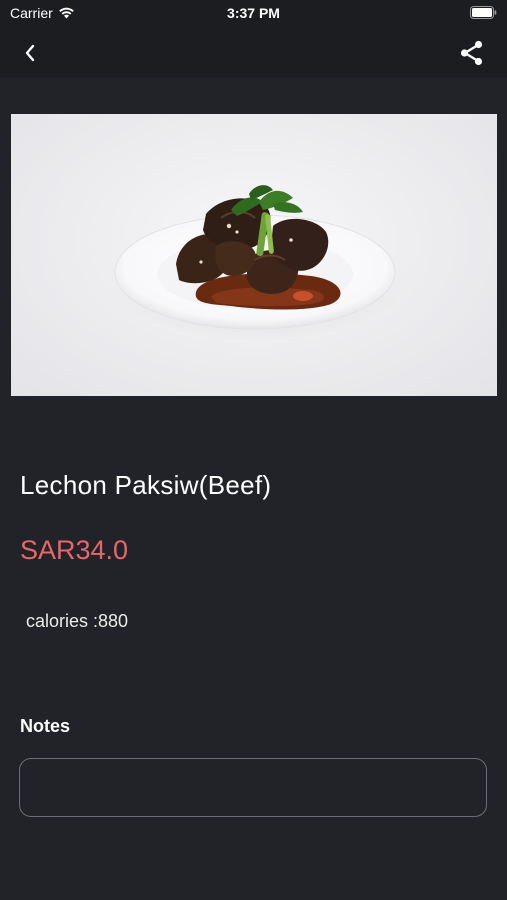 This screenshot has height=900, width=507. I want to click on status-bar: Carrier 3:37 PM, so click(253, 14).